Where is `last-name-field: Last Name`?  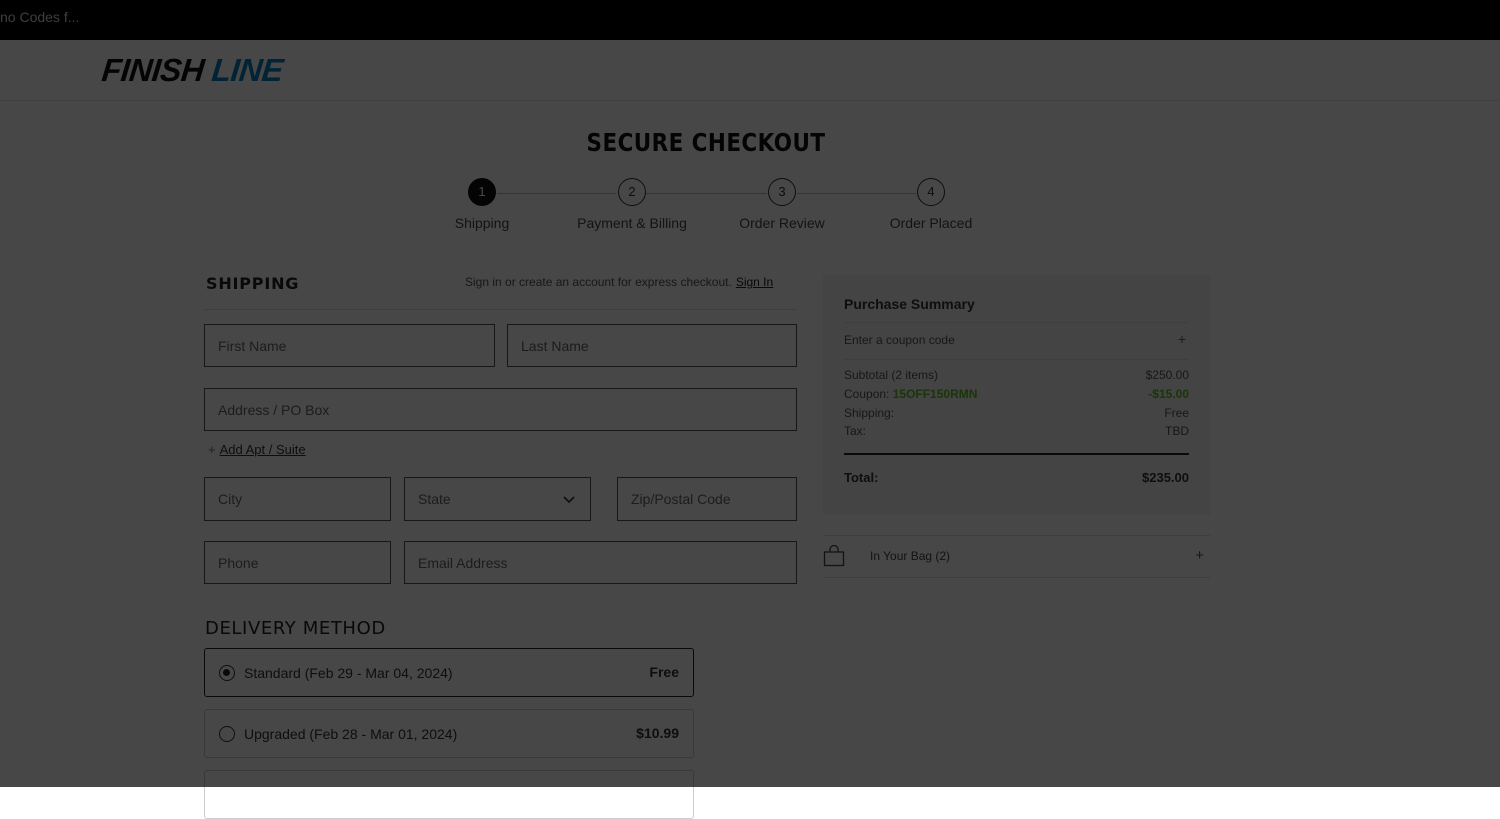 last-name-field: Last Name is located at coordinates (652, 345).